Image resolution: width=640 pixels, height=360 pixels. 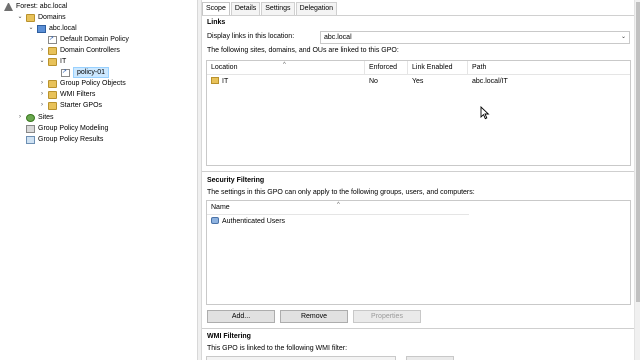 I want to click on tree-node-domain: ⌄ abc.local, so click(x=52, y=28).